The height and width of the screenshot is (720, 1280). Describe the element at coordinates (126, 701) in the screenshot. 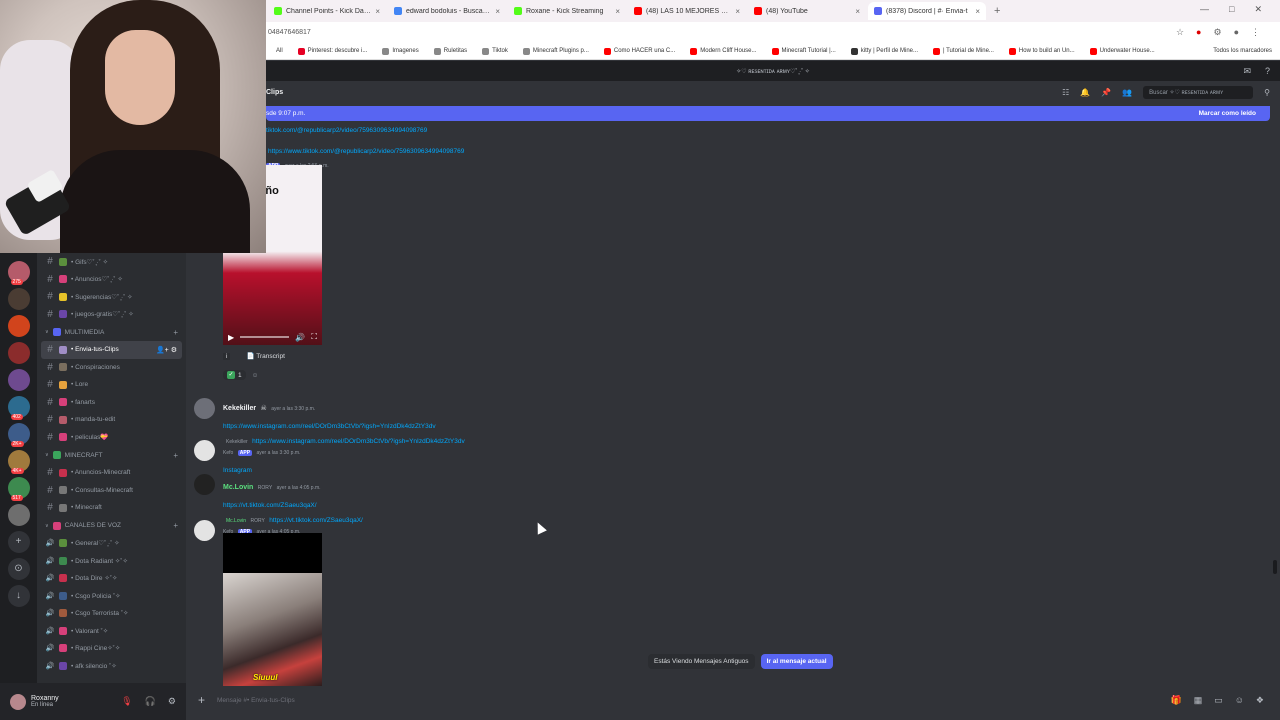

I see `mic-muted-icon: 🎙` at that location.